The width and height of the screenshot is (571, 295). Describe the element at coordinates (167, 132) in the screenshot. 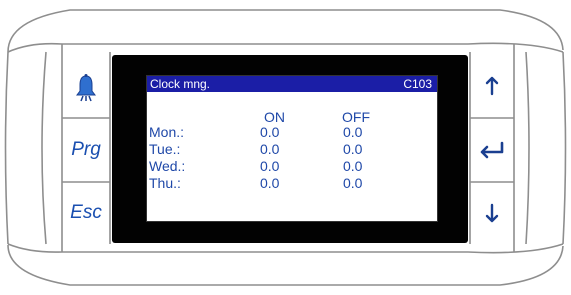

I see `day-label: Mon.:` at that location.